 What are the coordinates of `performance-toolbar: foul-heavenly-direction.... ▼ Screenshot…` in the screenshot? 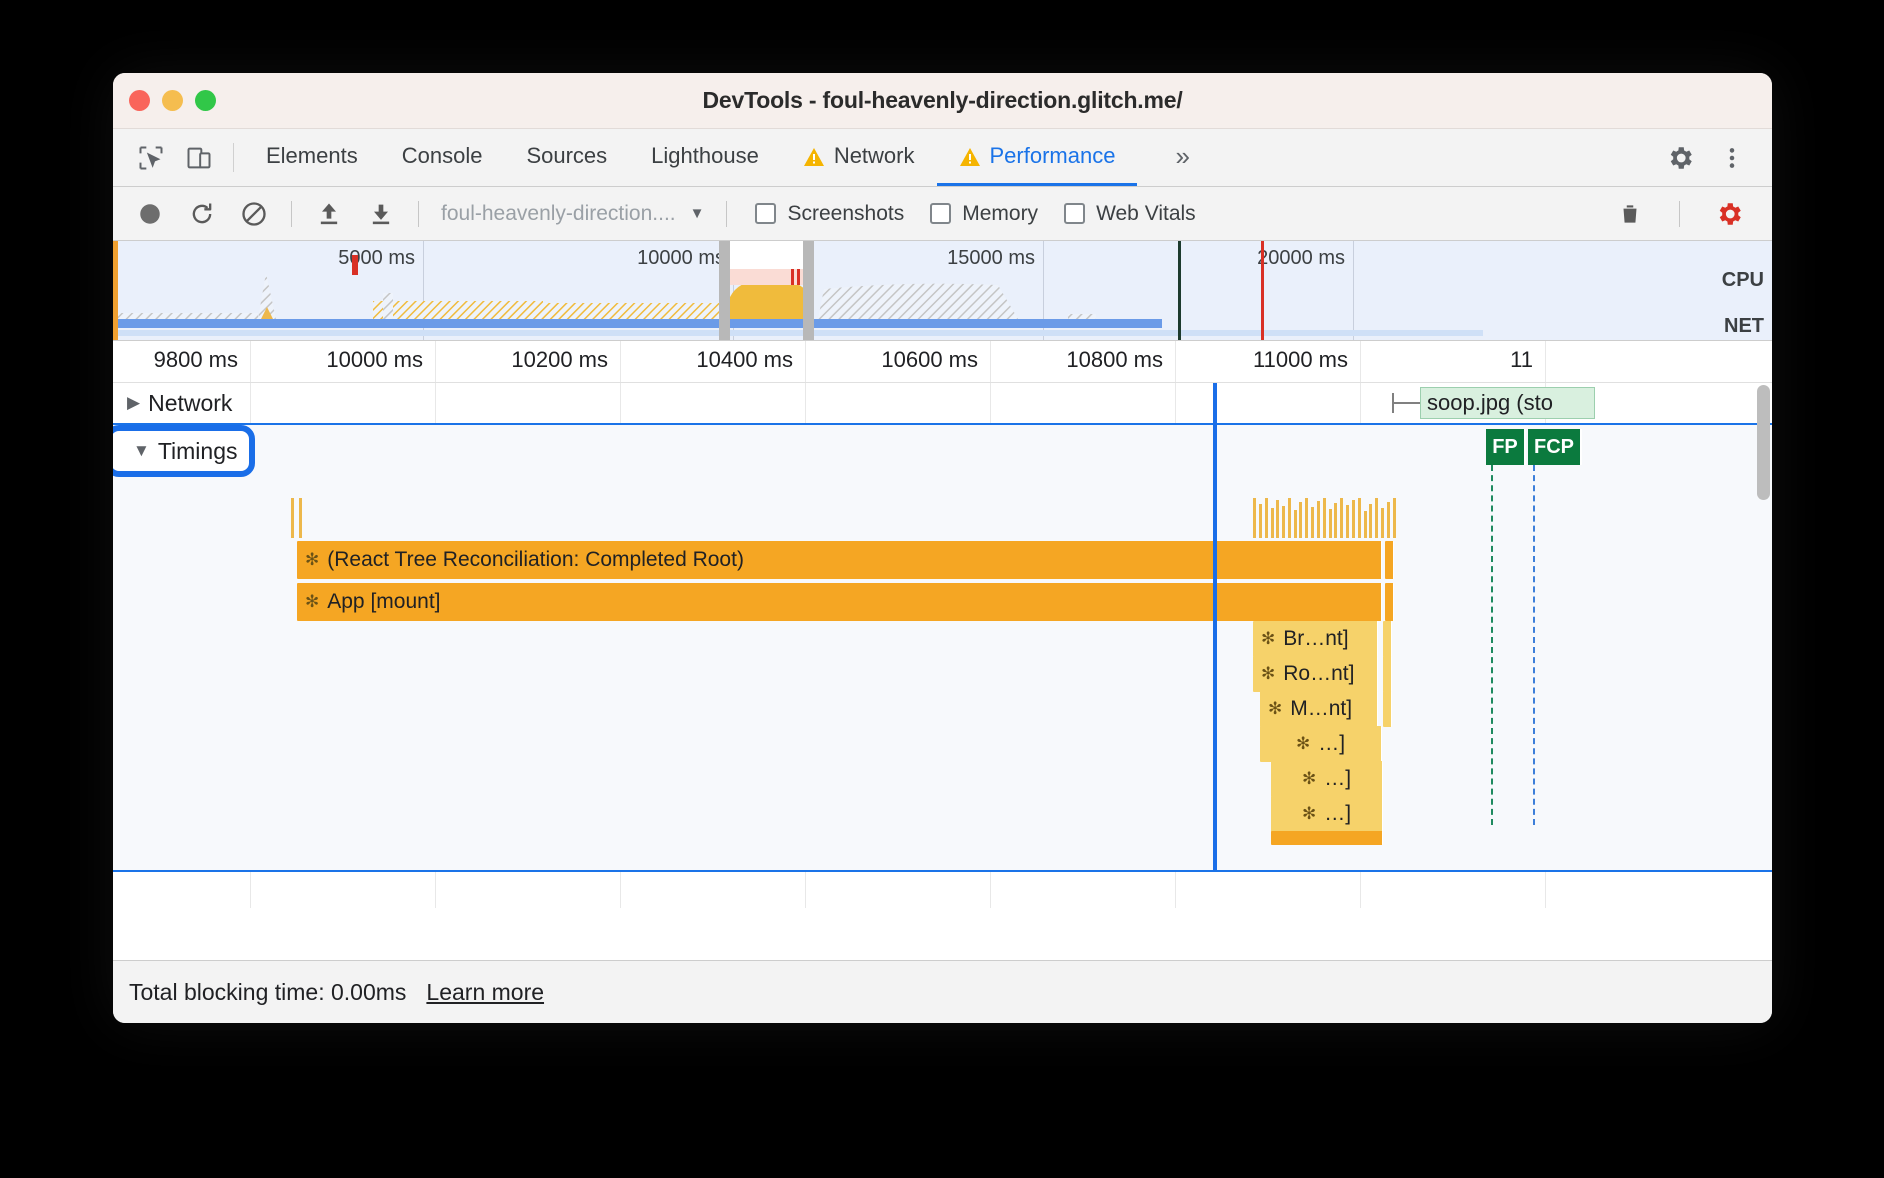 It's located at (942, 214).